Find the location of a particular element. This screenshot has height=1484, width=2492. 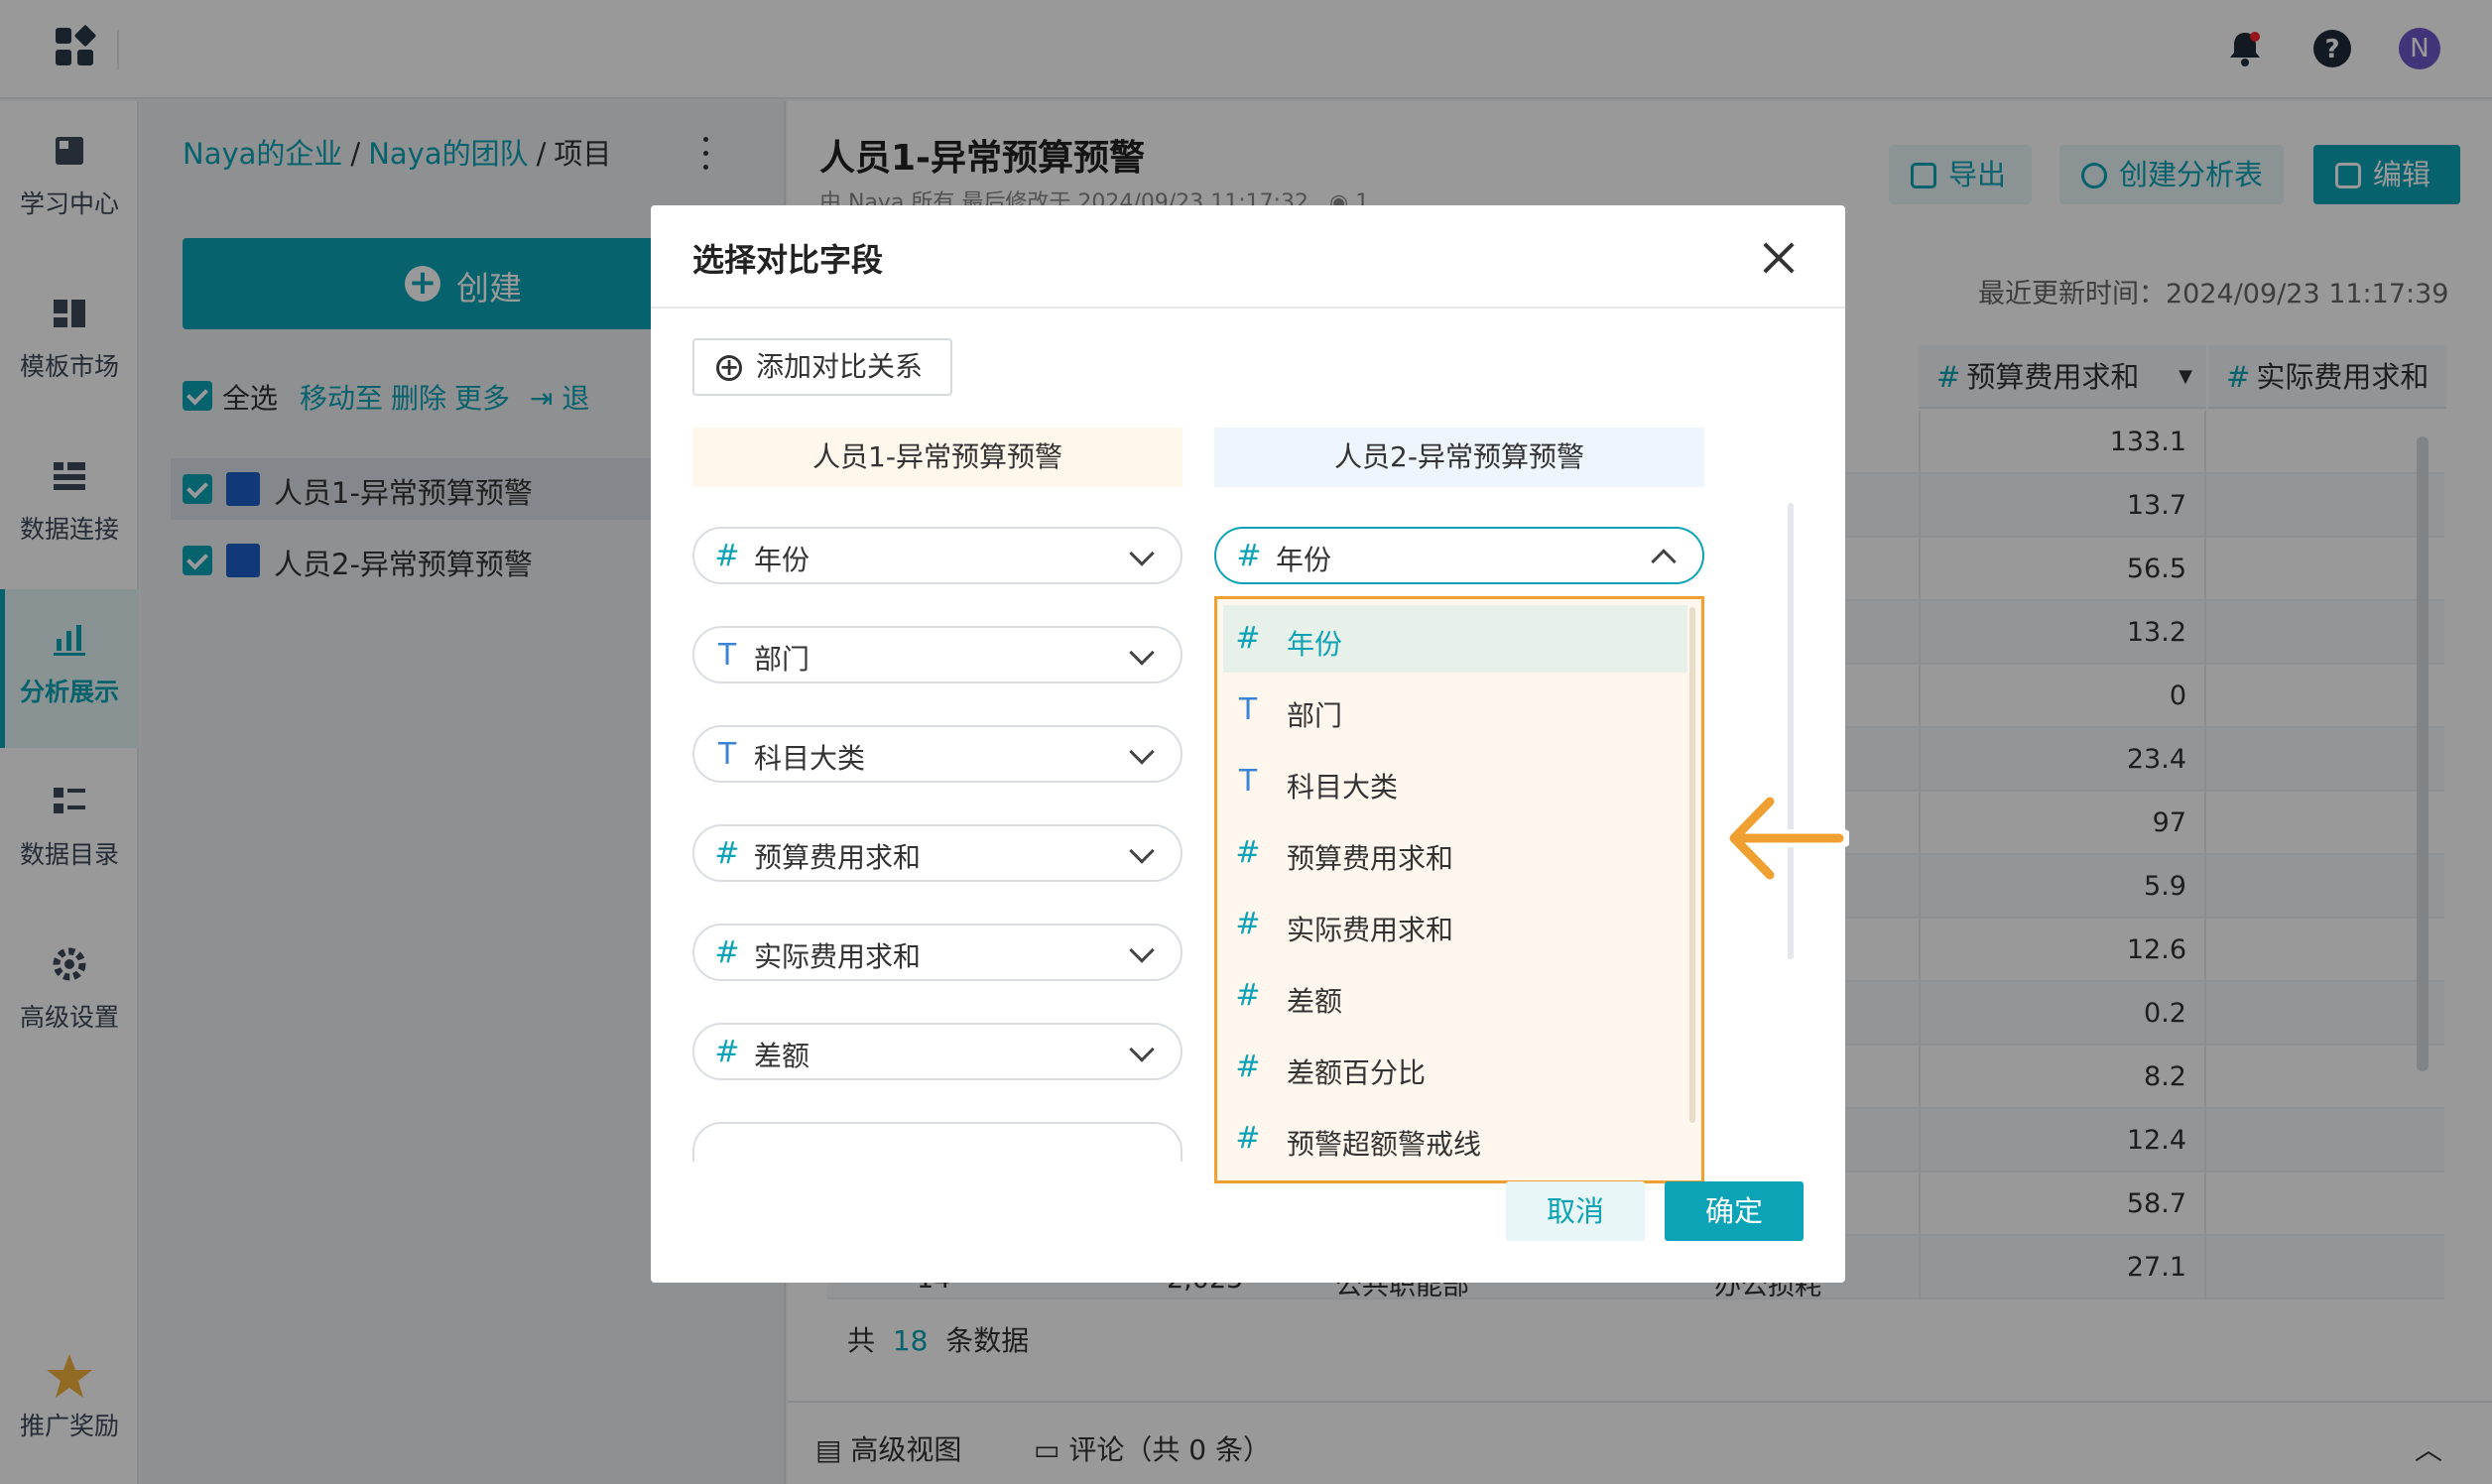

field-select-partial is located at coordinates (937, 1142).